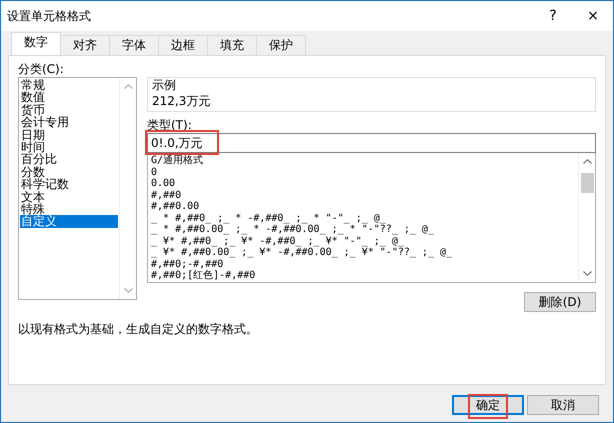  Describe the element at coordinates (182, 101) in the screenshot. I see `sample-value: 212,3万元` at that location.